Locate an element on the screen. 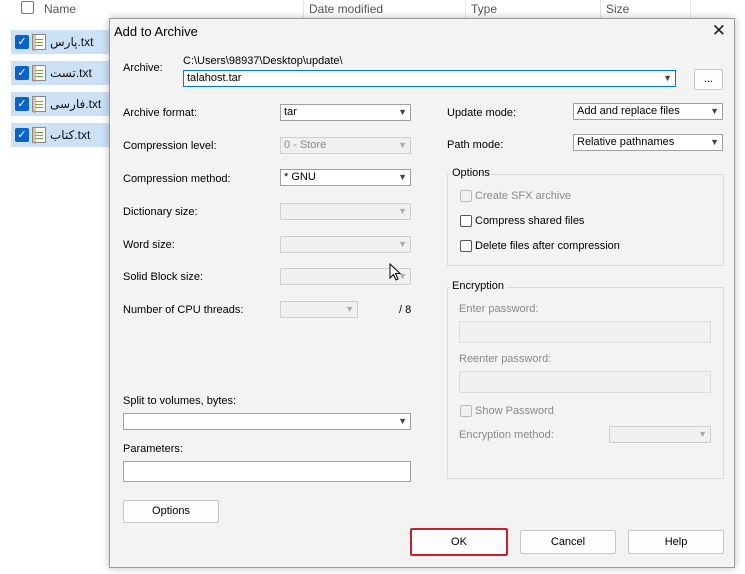  split-volumes-label: Split to volumes, bytes: is located at coordinates (180, 401).